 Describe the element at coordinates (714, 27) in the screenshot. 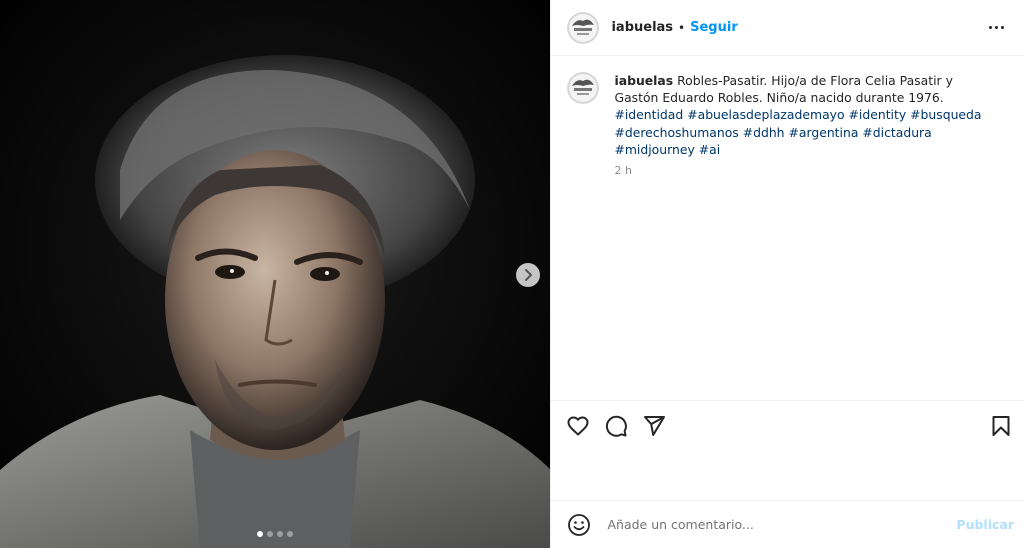

I see `follow-button: Seguir` at that location.